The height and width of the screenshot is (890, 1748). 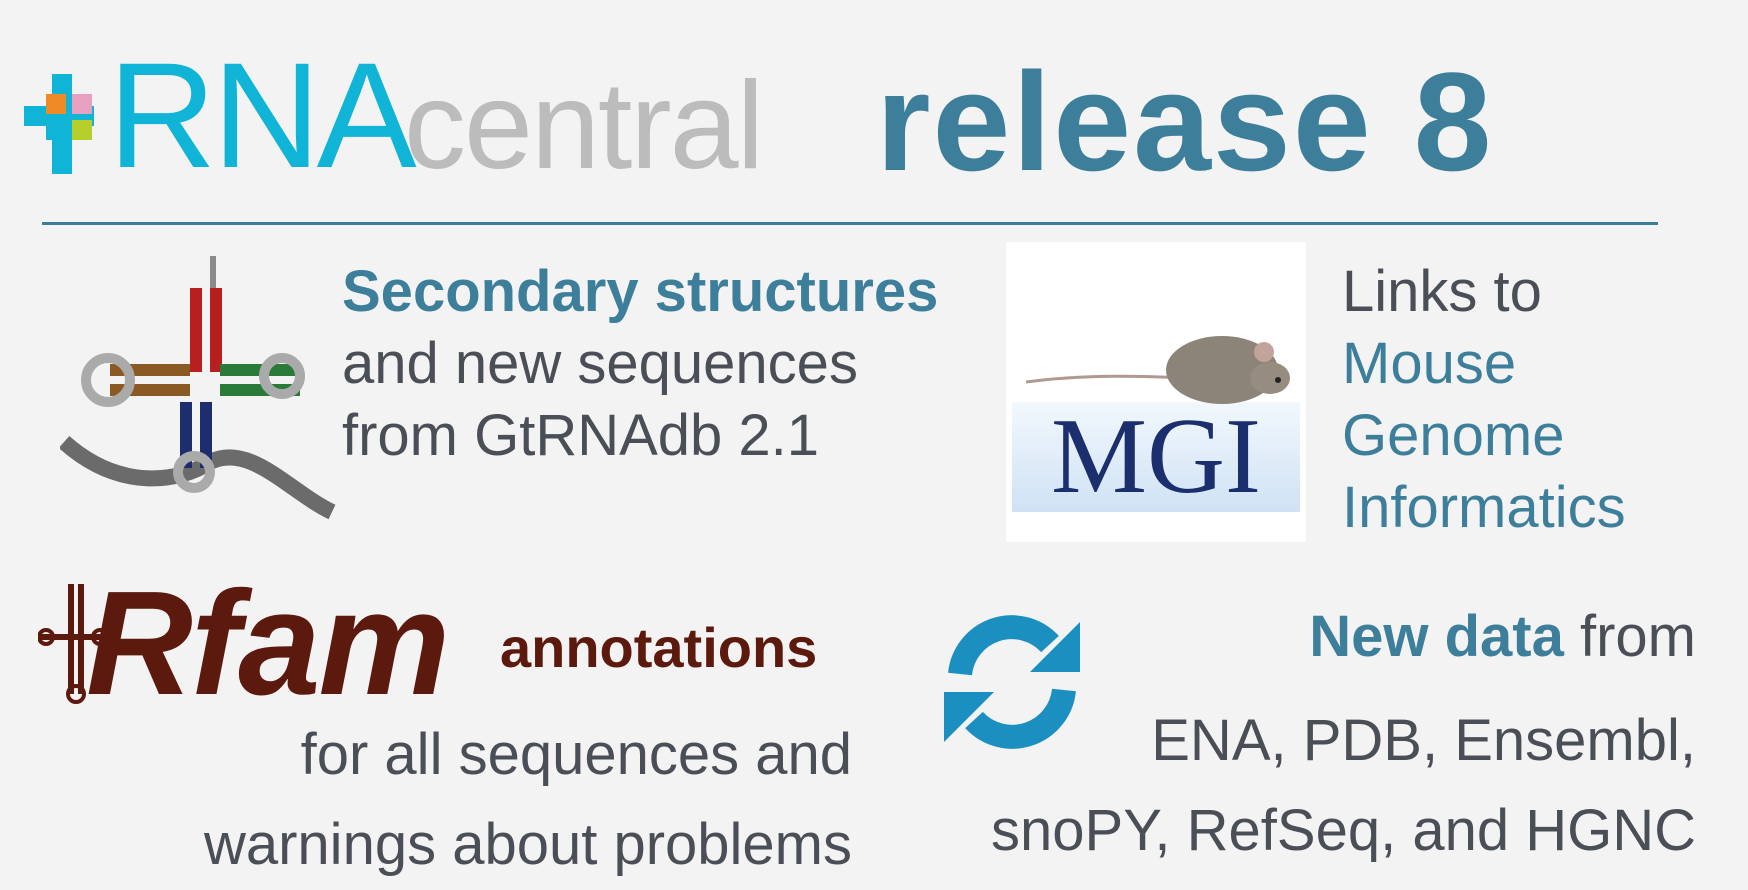 What do you see at coordinates (1484, 436) in the screenshot?
I see `mgi-link-genome: Genome` at bounding box center [1484, 436].